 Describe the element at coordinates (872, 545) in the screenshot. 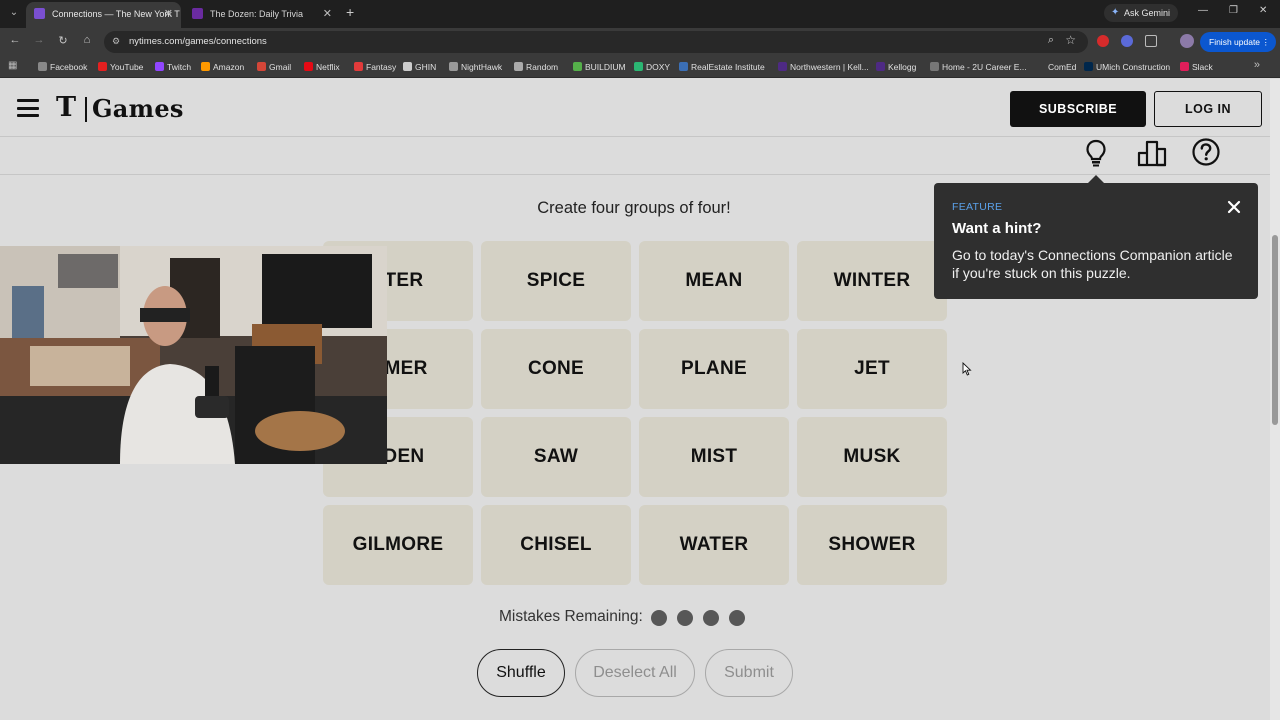

I see `word-tile: SHOWER` at that location.